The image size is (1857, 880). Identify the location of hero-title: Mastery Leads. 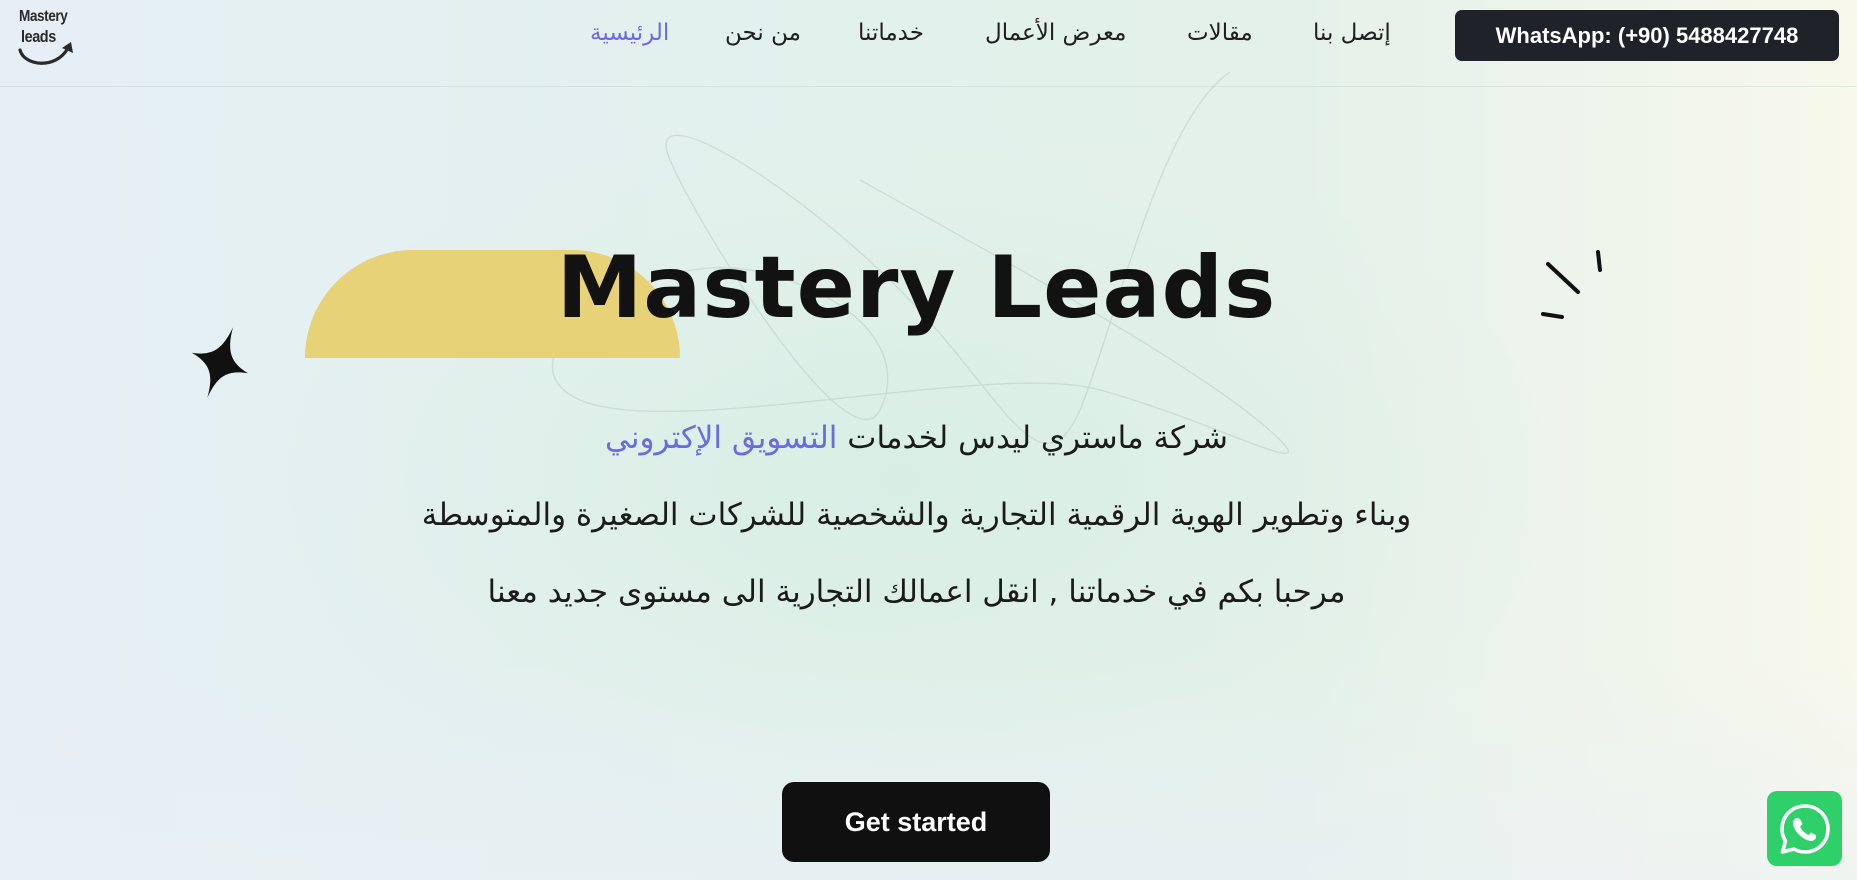
(916, 288).